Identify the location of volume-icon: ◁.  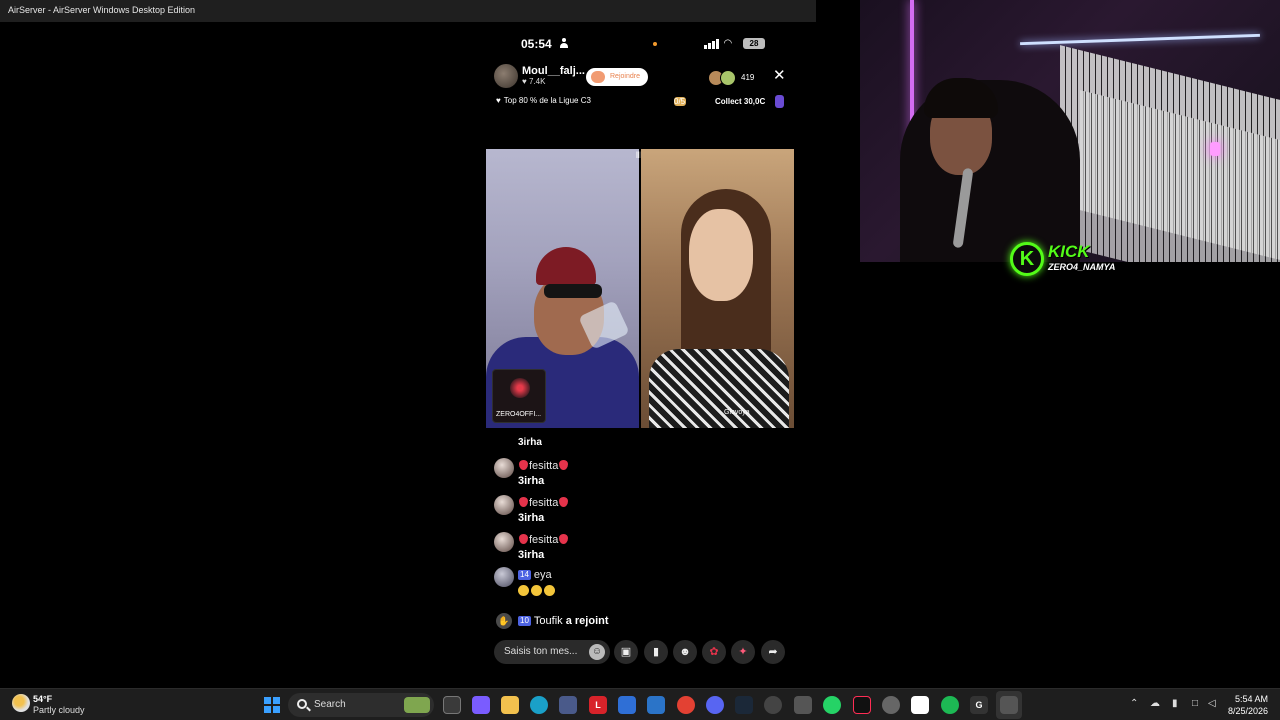
(1212, 703).